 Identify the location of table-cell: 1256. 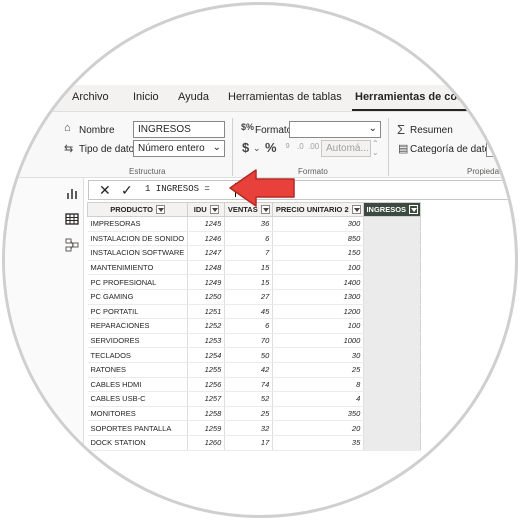
(206, 385).